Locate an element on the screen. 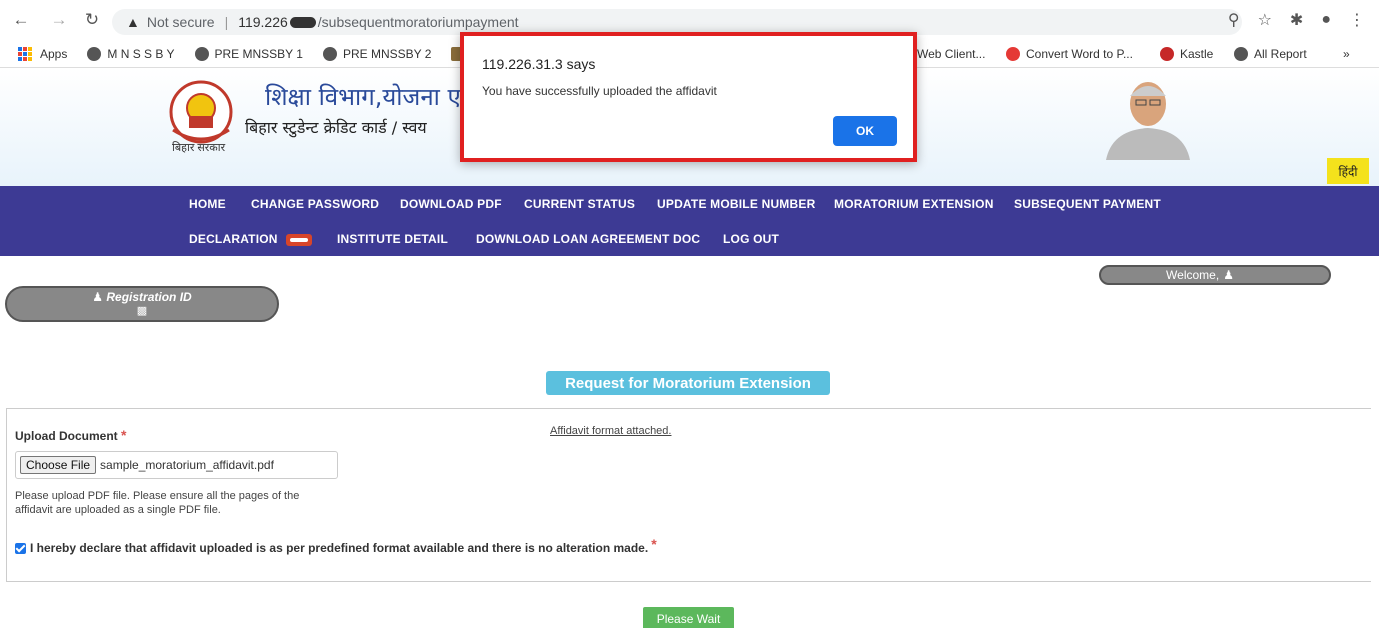 The width and height of the screenshot is (1379, 628). registration-badge: ♟ Registration ID ▩ is located at coordinates (142, 304).